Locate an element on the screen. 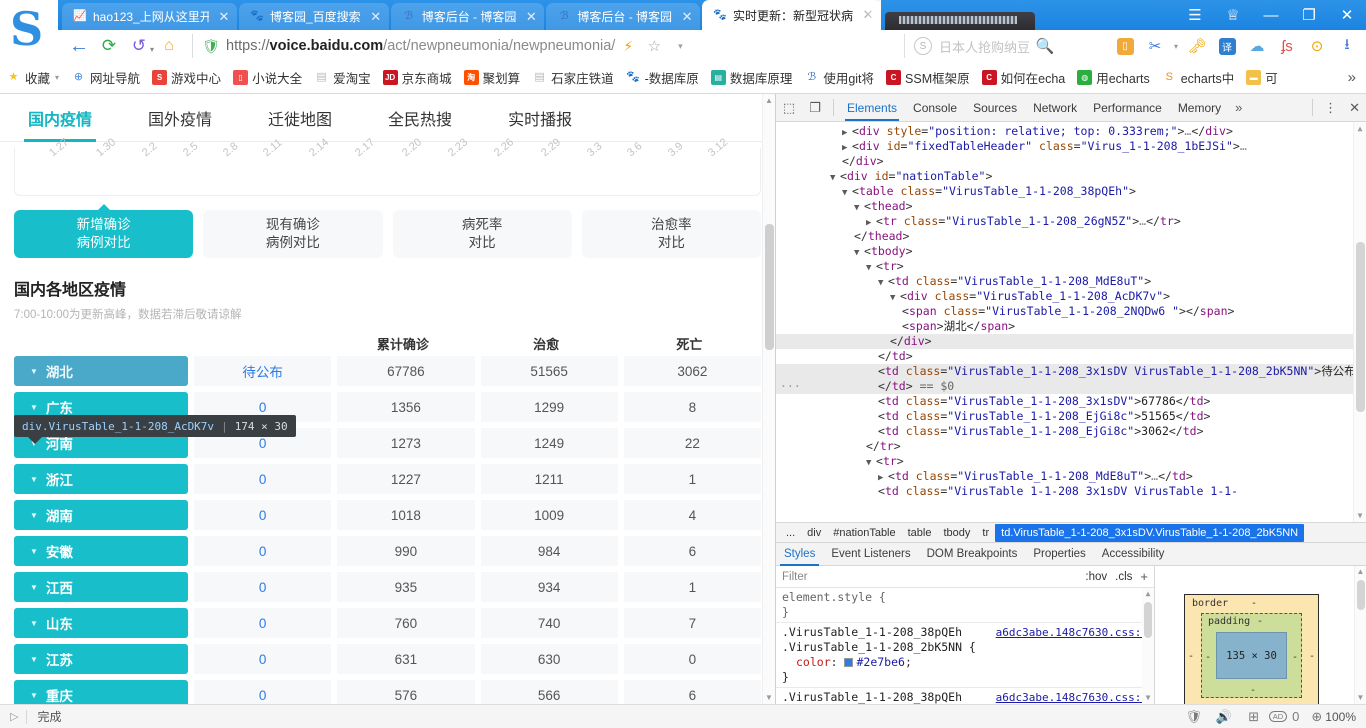 This screenshot has height=728, width=1366. fs-icon: ʄs is located at coordinates (1287, 46).